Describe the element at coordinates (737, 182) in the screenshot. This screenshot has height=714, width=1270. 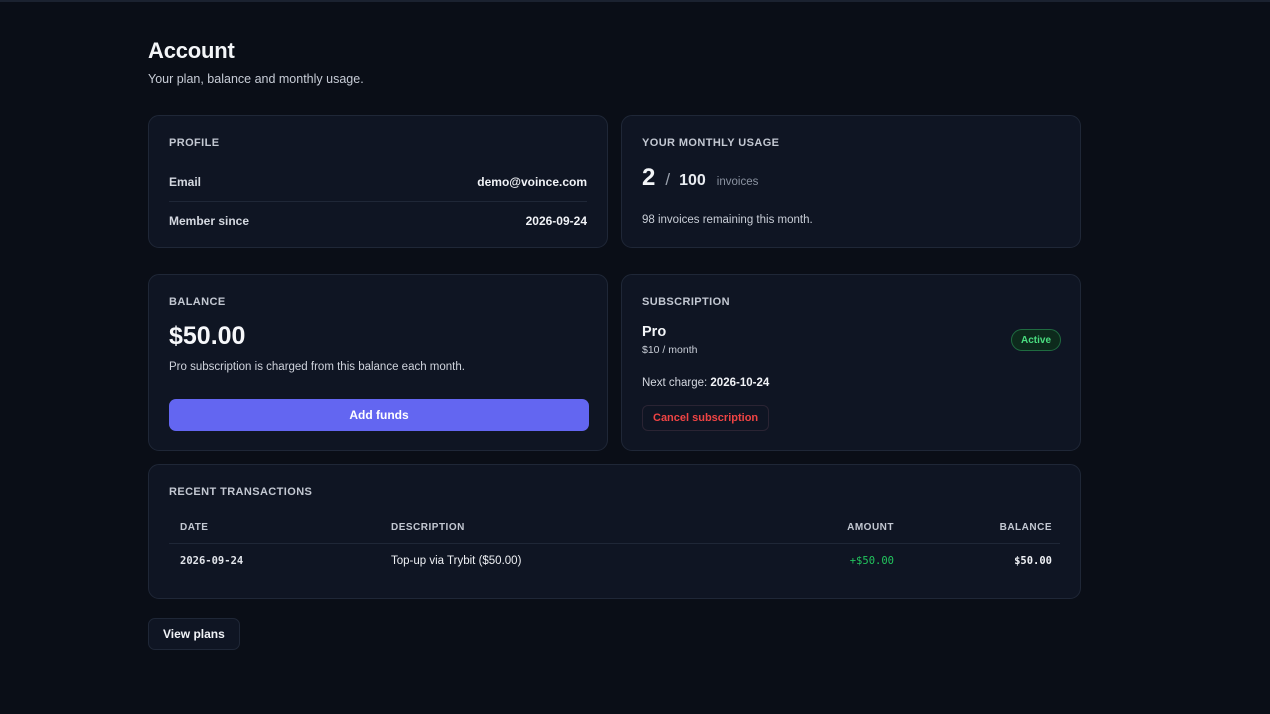
I see `usage-unit: invoices` at that location.